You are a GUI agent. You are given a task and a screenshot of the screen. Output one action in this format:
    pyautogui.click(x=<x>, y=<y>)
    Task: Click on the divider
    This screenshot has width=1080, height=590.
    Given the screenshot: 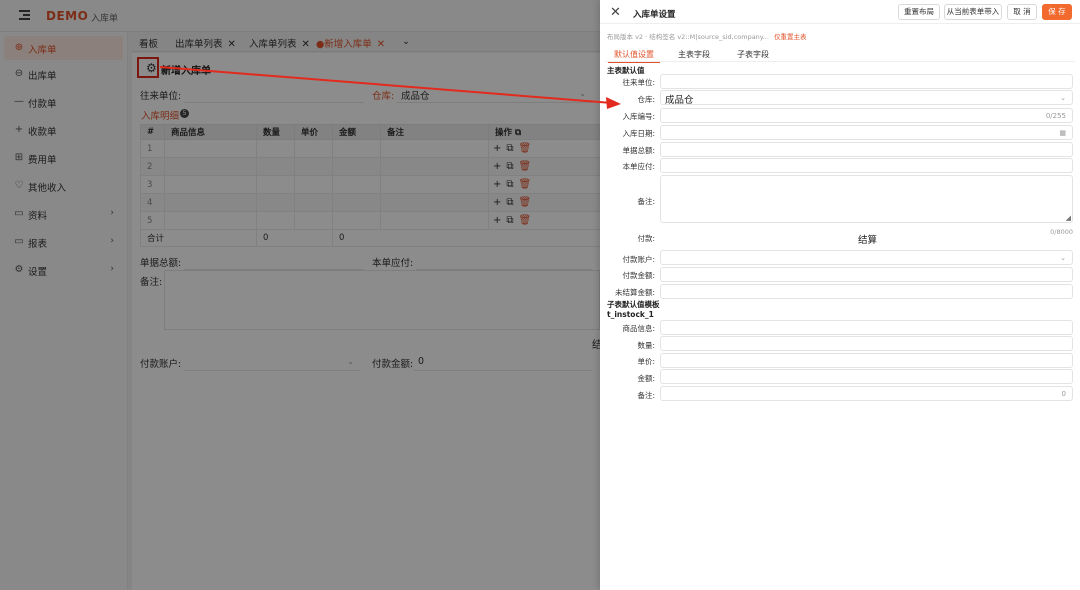 What is the action you would take?
    pyautogui.click(x=840, y=23)
    